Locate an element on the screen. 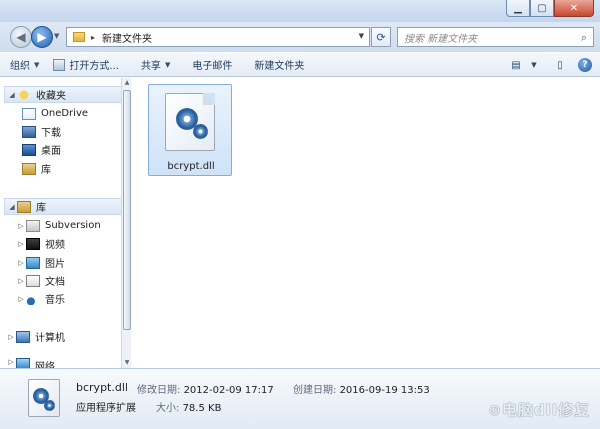 This screenshot has height=429, width=600. view-icon: ▤ is located at coordinates (516, 65).